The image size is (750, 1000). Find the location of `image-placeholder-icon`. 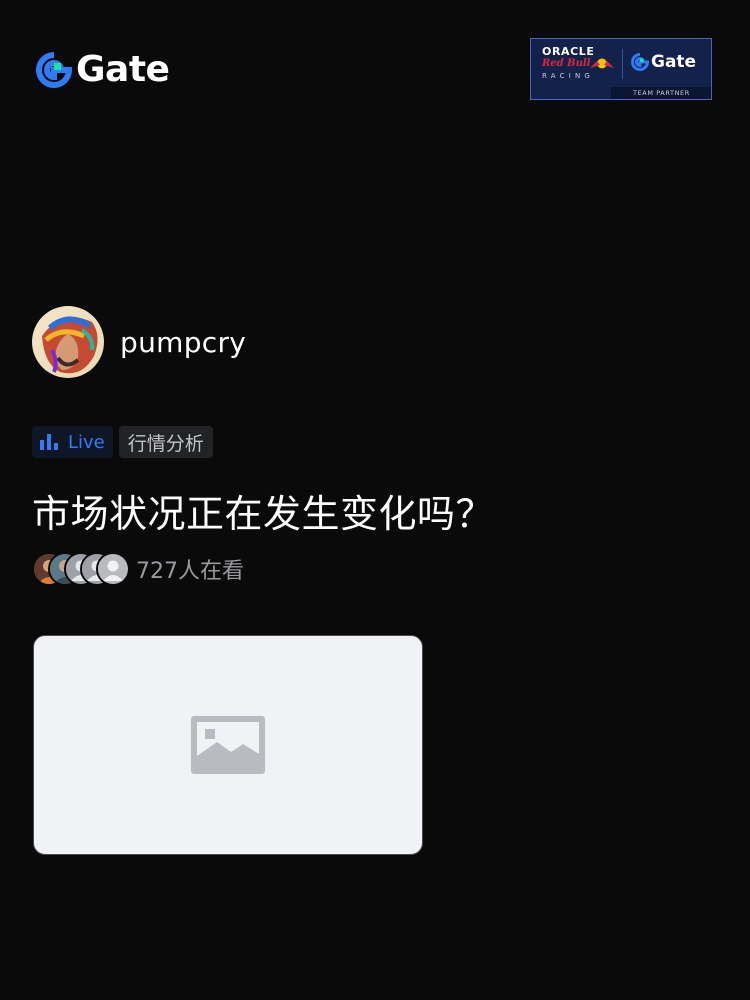

image-placeholder-icon is located at coordinates (228, 745).